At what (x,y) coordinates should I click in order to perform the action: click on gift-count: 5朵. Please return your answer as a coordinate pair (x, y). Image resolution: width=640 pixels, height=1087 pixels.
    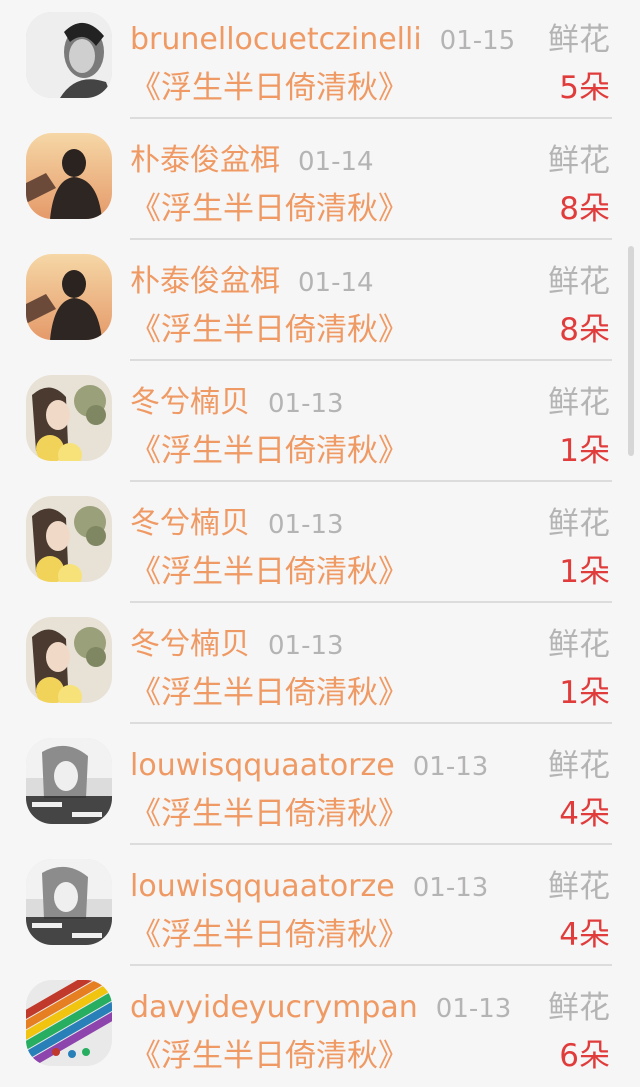
    Looking at the image, I should click on (584, 88).